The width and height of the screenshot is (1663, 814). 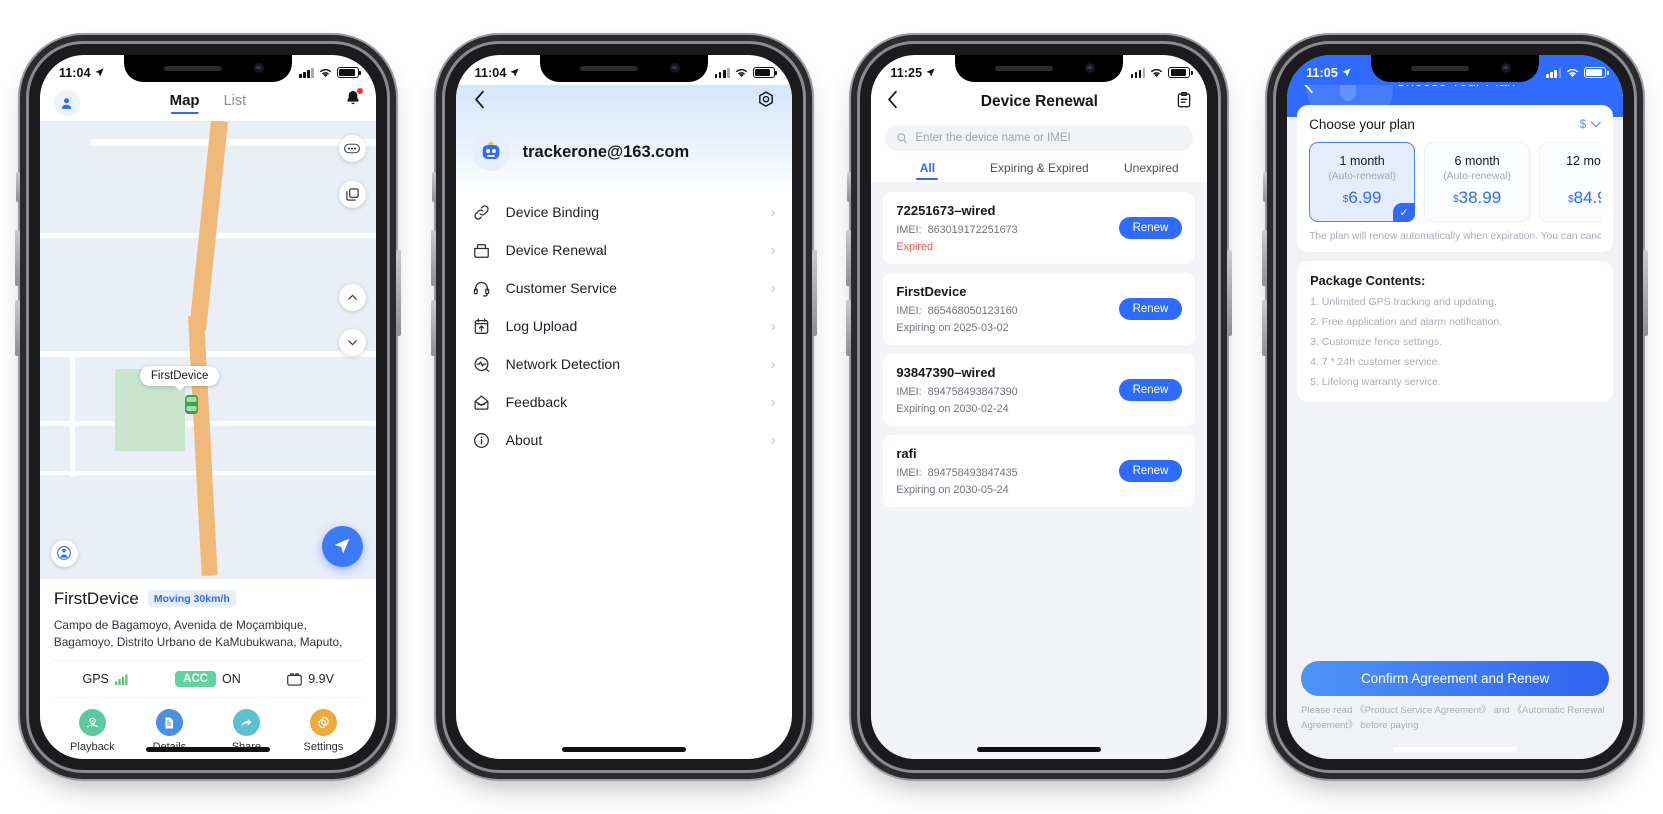 What do you see at coordinates (624, 326) in the screenshot?
I see `menu-item-log-upload: Log Upload ›` at bounding box center [624, 326].